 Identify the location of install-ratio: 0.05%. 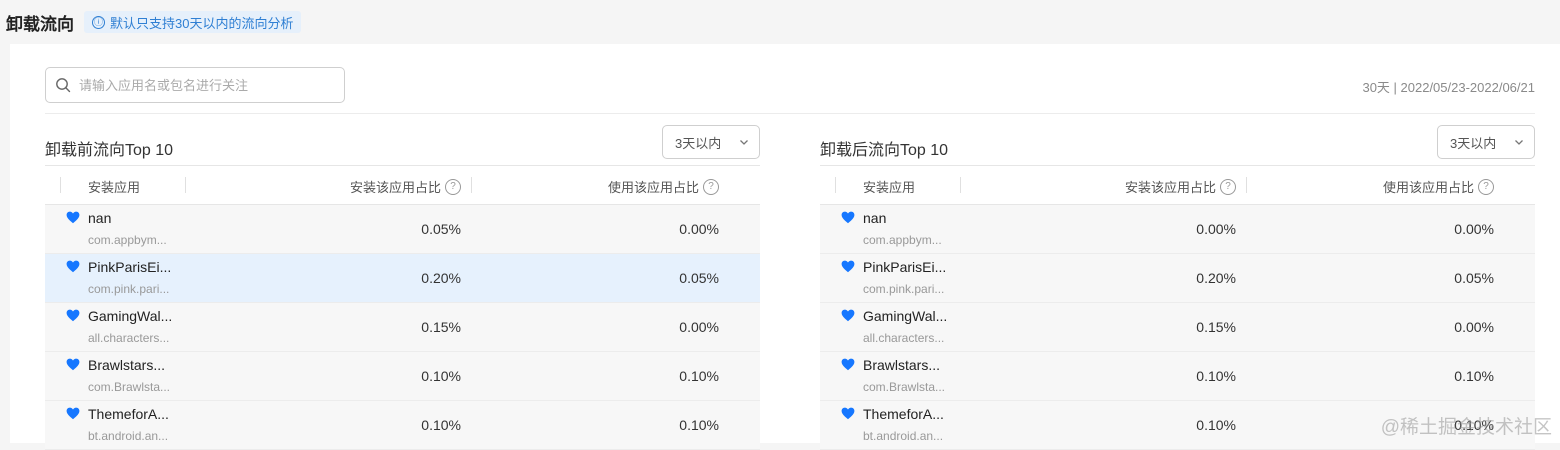
(441, 229).